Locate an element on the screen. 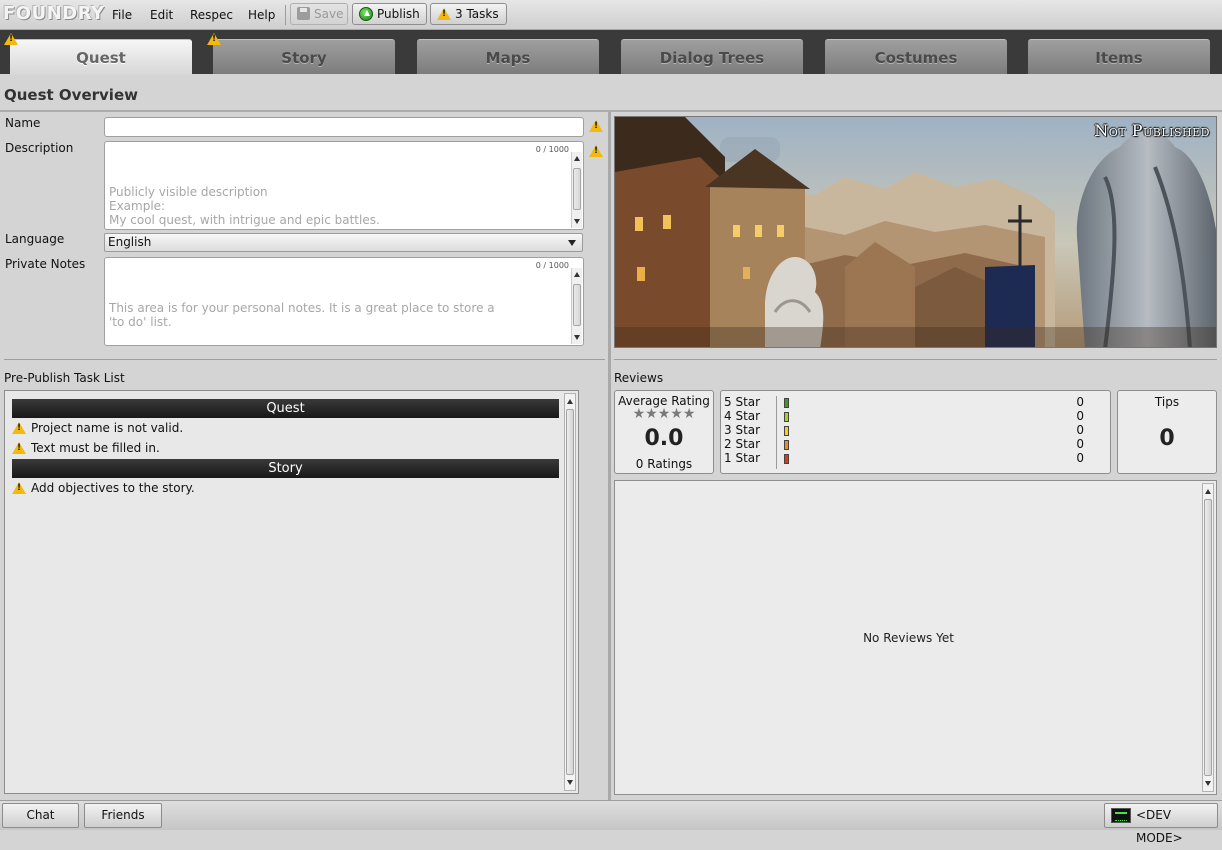 The height and width of the screenshot is (850, 1222). description-label: Description is located at coordinates (39, 148).